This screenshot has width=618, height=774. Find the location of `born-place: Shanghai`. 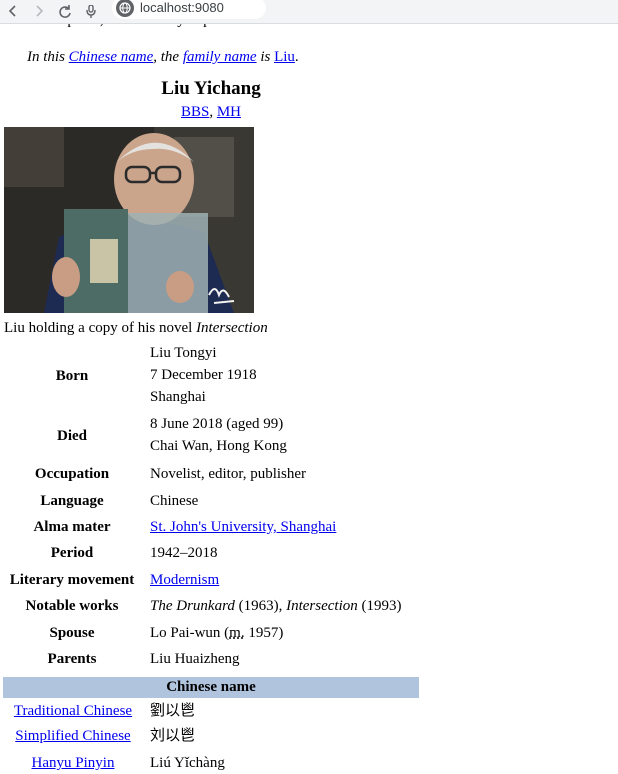

born-place: Shanghai is located at coordinates (178, 397).